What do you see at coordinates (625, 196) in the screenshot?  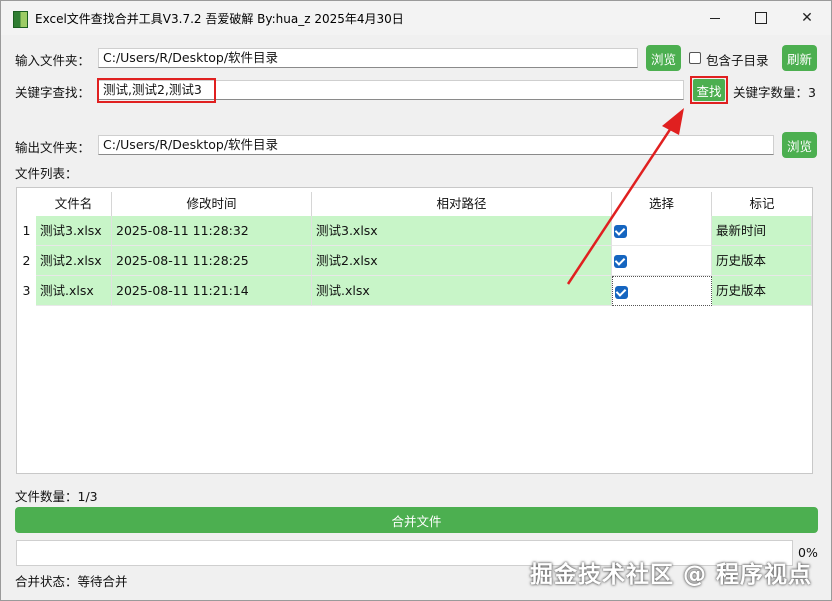 I see `annotation-arrow-icon` at bounding box center [625, 196].